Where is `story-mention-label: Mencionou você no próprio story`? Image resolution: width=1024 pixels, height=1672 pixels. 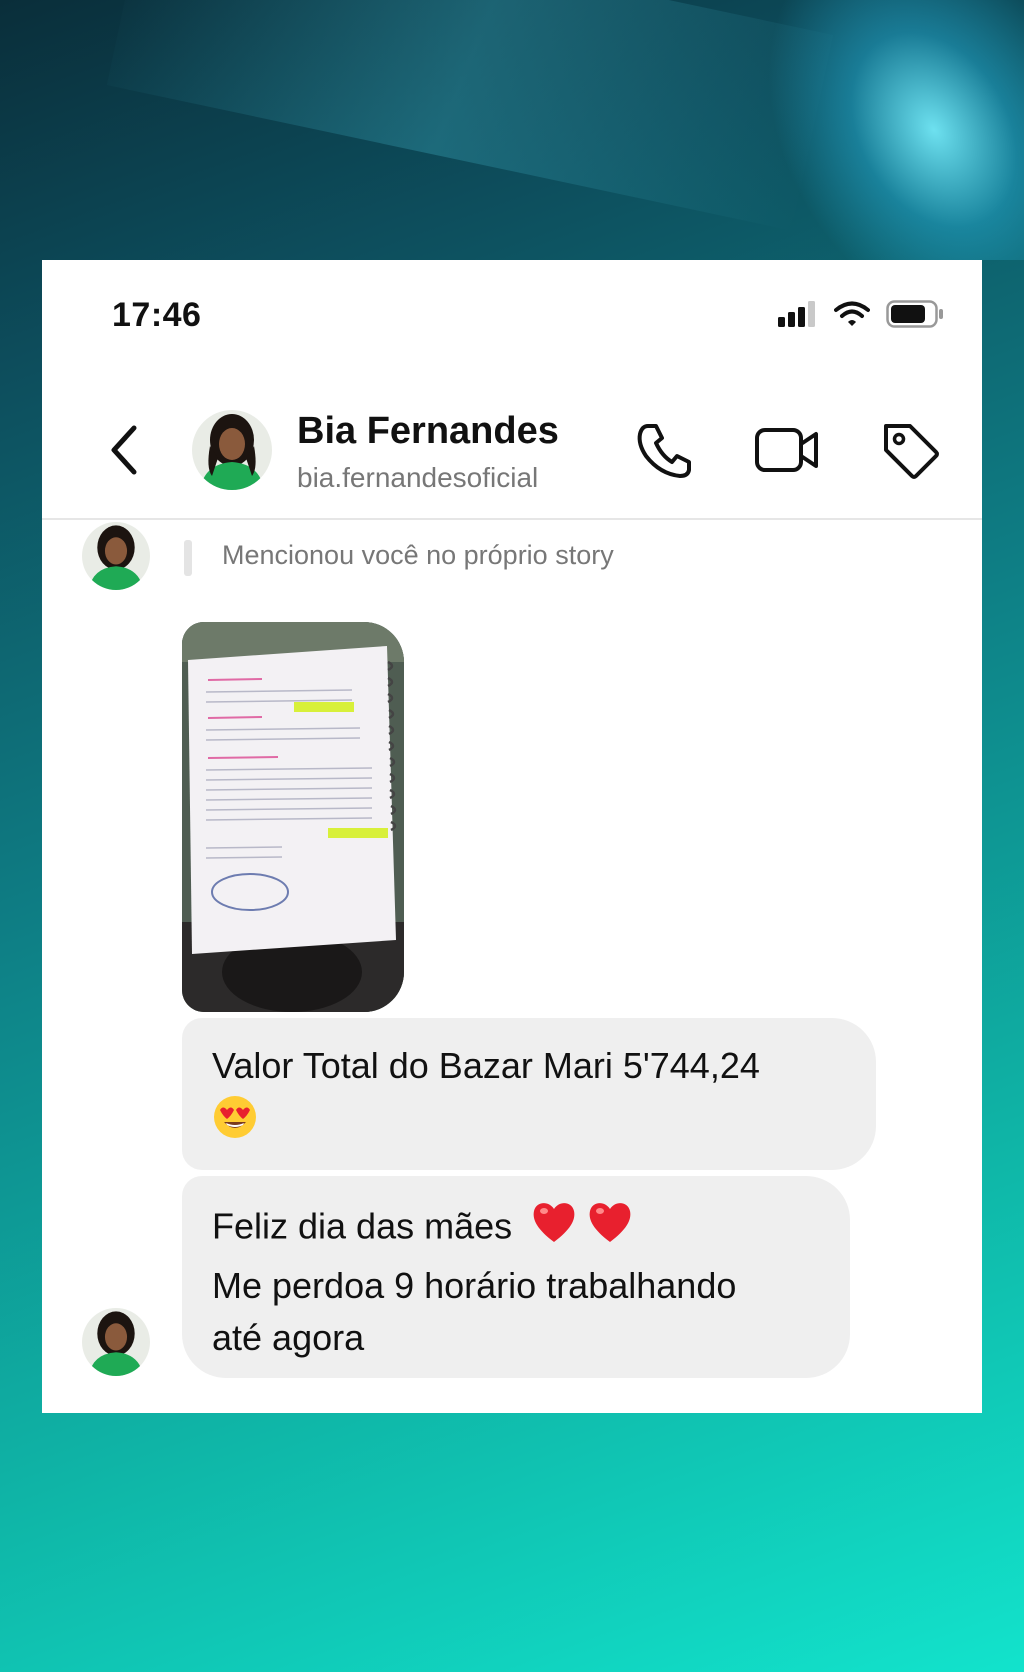 story-mention-label: Mencionou você no próprio story is located at coordinates (418, 555).